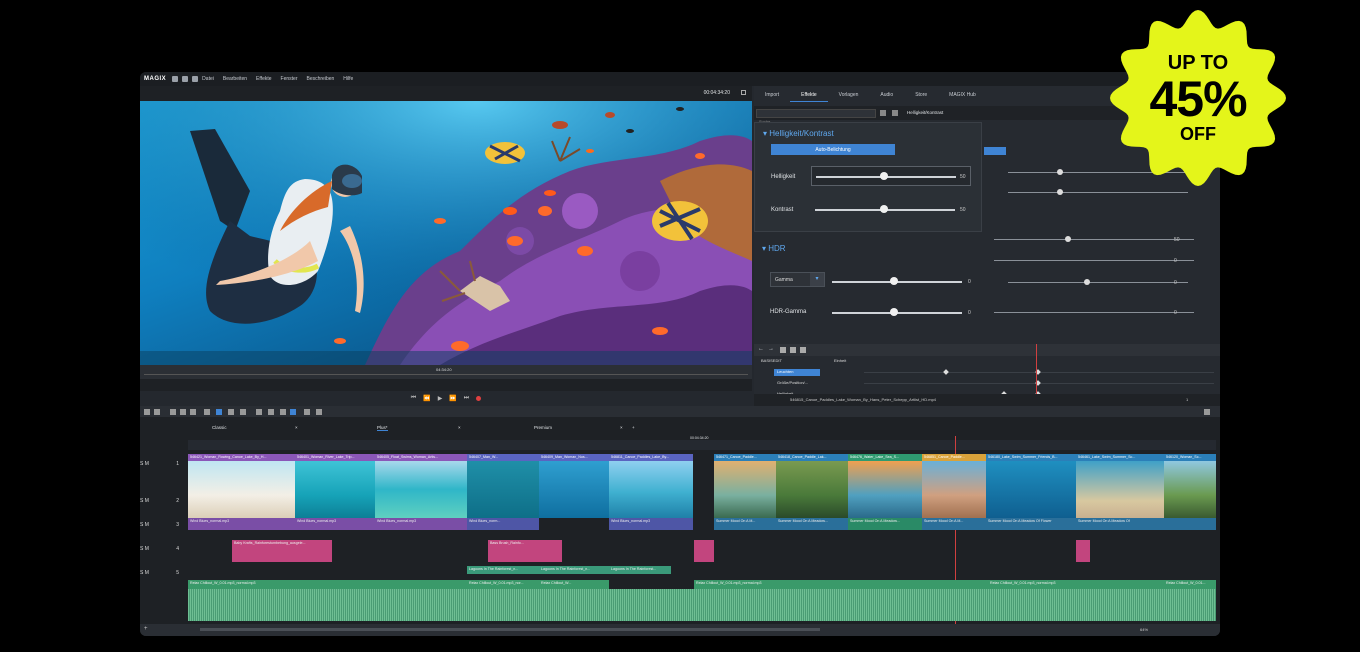 The width and height of the screenshot is (1360, 652). What do you see at coordinates (969, 313) in the screenshot?
I see `hdr-gamma-value: 0` at bounding box center [969, 313].